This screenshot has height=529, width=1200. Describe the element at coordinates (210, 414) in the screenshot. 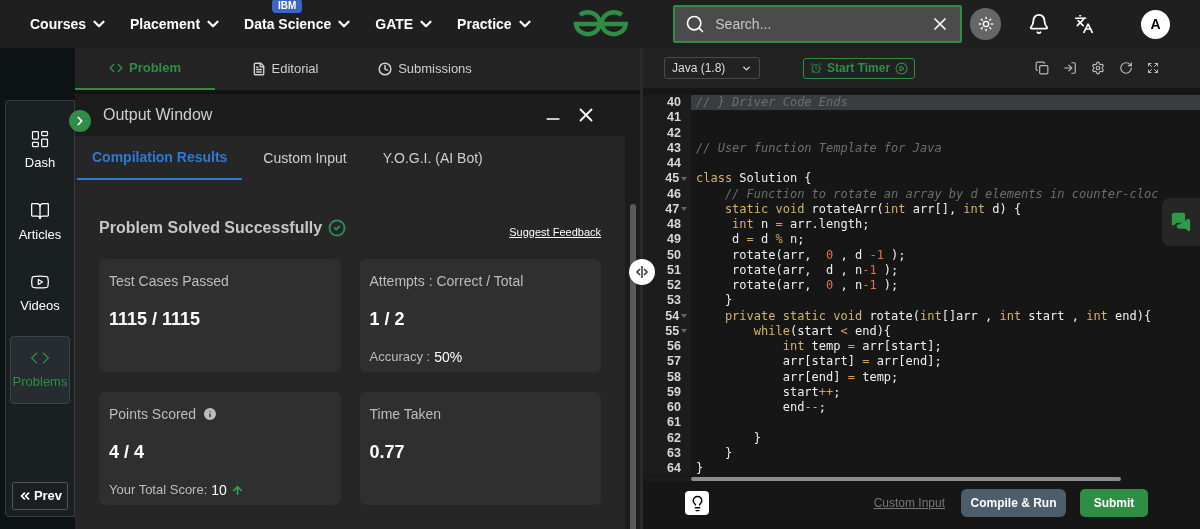

I see `info-icon` at that location.